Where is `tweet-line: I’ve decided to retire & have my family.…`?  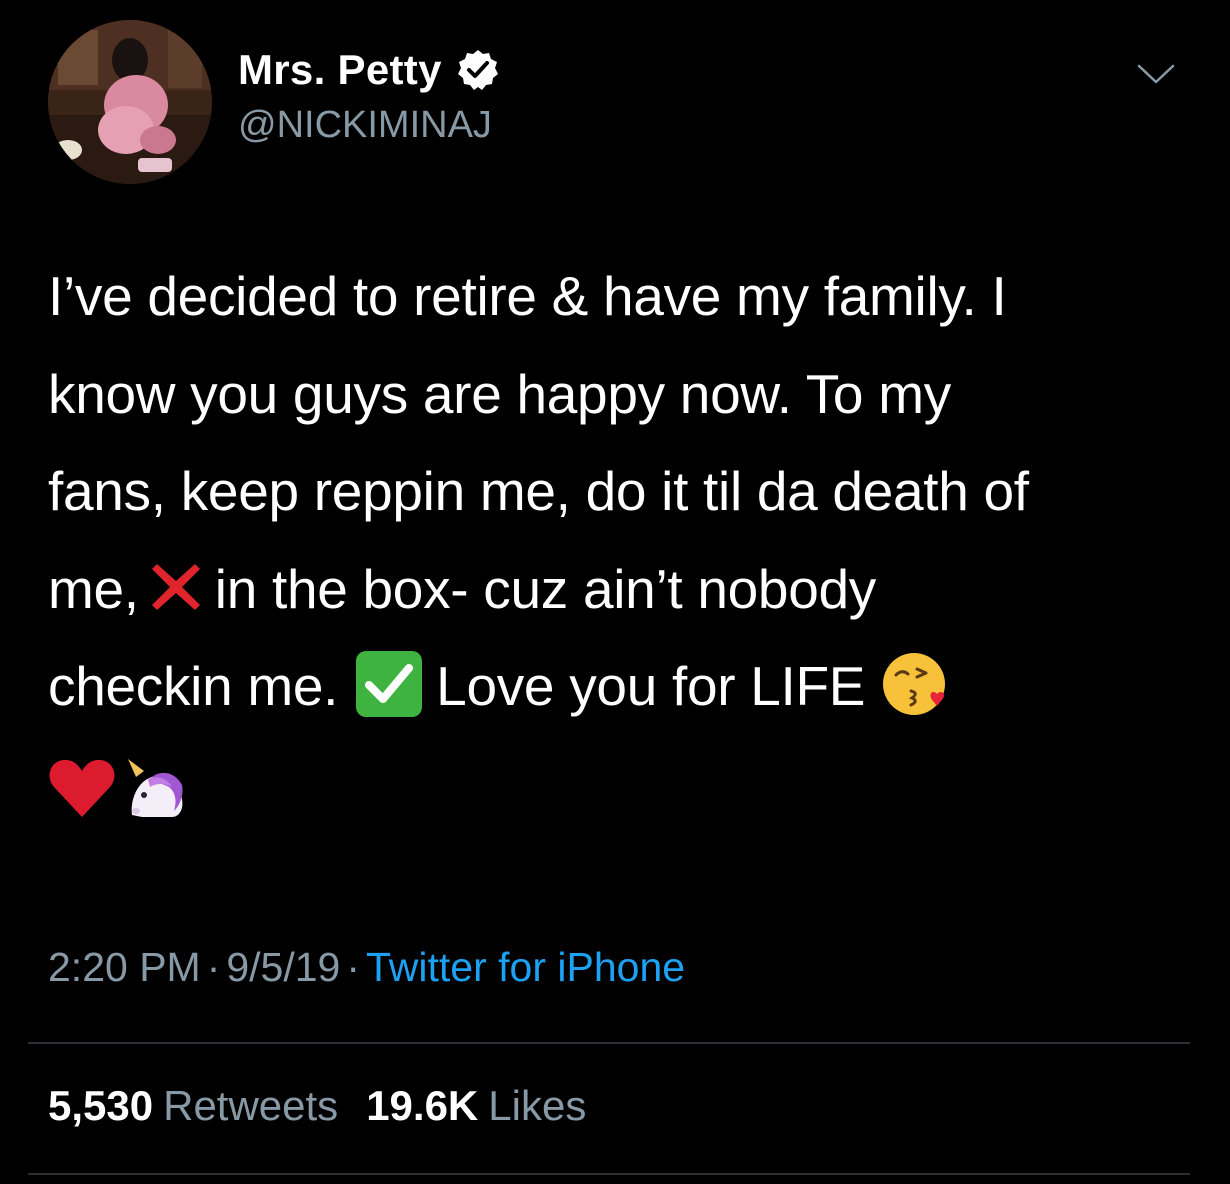
tweet-line: I’ve decided to retire & have my family.… is located at coordinates (527, 296).